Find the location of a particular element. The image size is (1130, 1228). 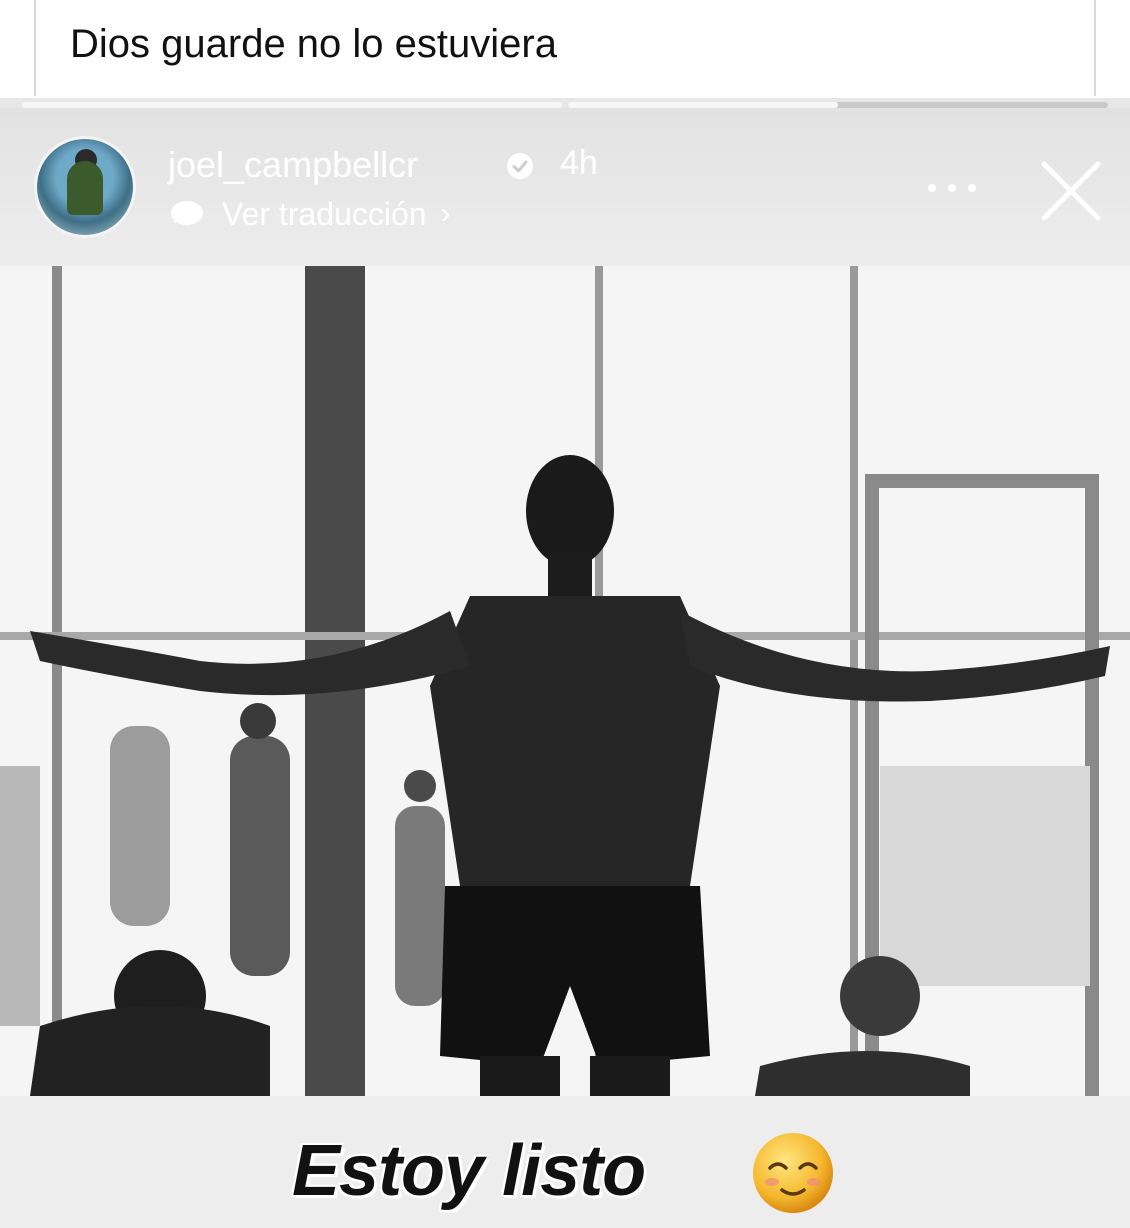

verified-badge-icon is located at coordinates (520, 166).